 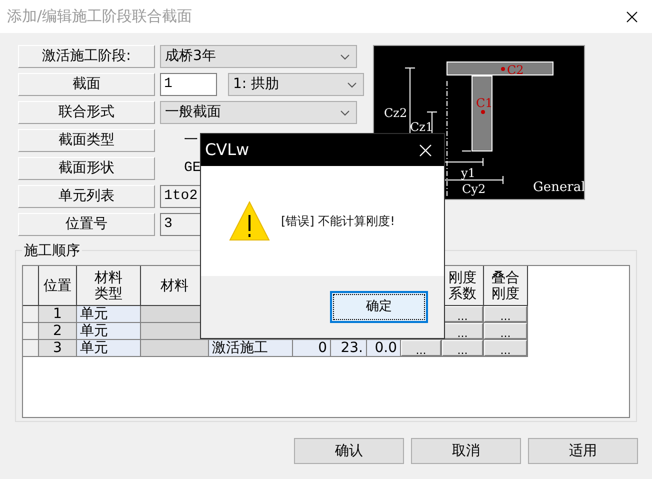 I want to click on field-label: 联合形式, so click(x=86, y=112).